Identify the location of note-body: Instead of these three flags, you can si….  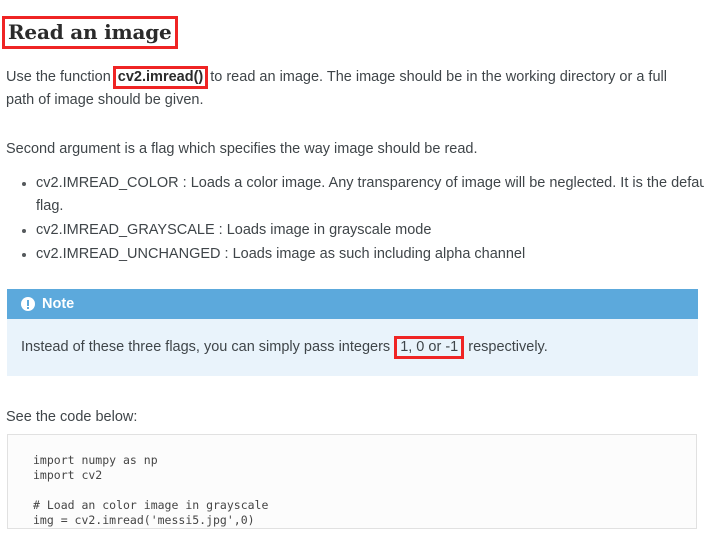
(352, 347).